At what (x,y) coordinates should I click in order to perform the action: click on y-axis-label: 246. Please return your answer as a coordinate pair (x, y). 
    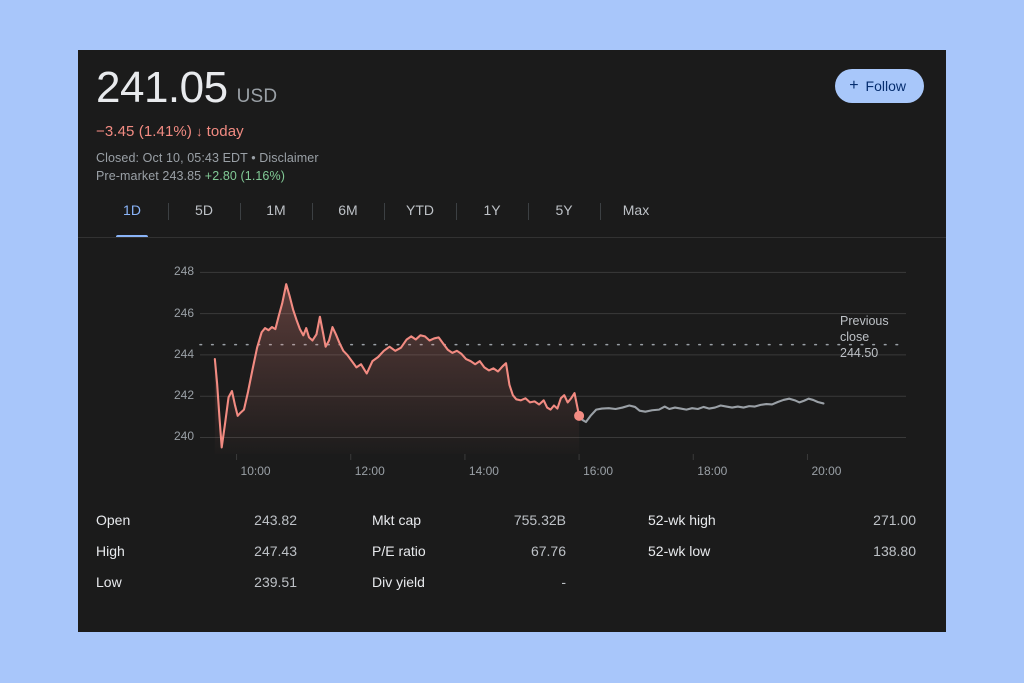
    Looking at the image, I should click on (183, 312).